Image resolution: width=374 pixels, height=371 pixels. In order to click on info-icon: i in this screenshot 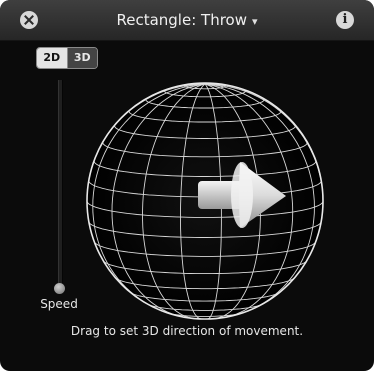, I will do `click(345, 20)`.